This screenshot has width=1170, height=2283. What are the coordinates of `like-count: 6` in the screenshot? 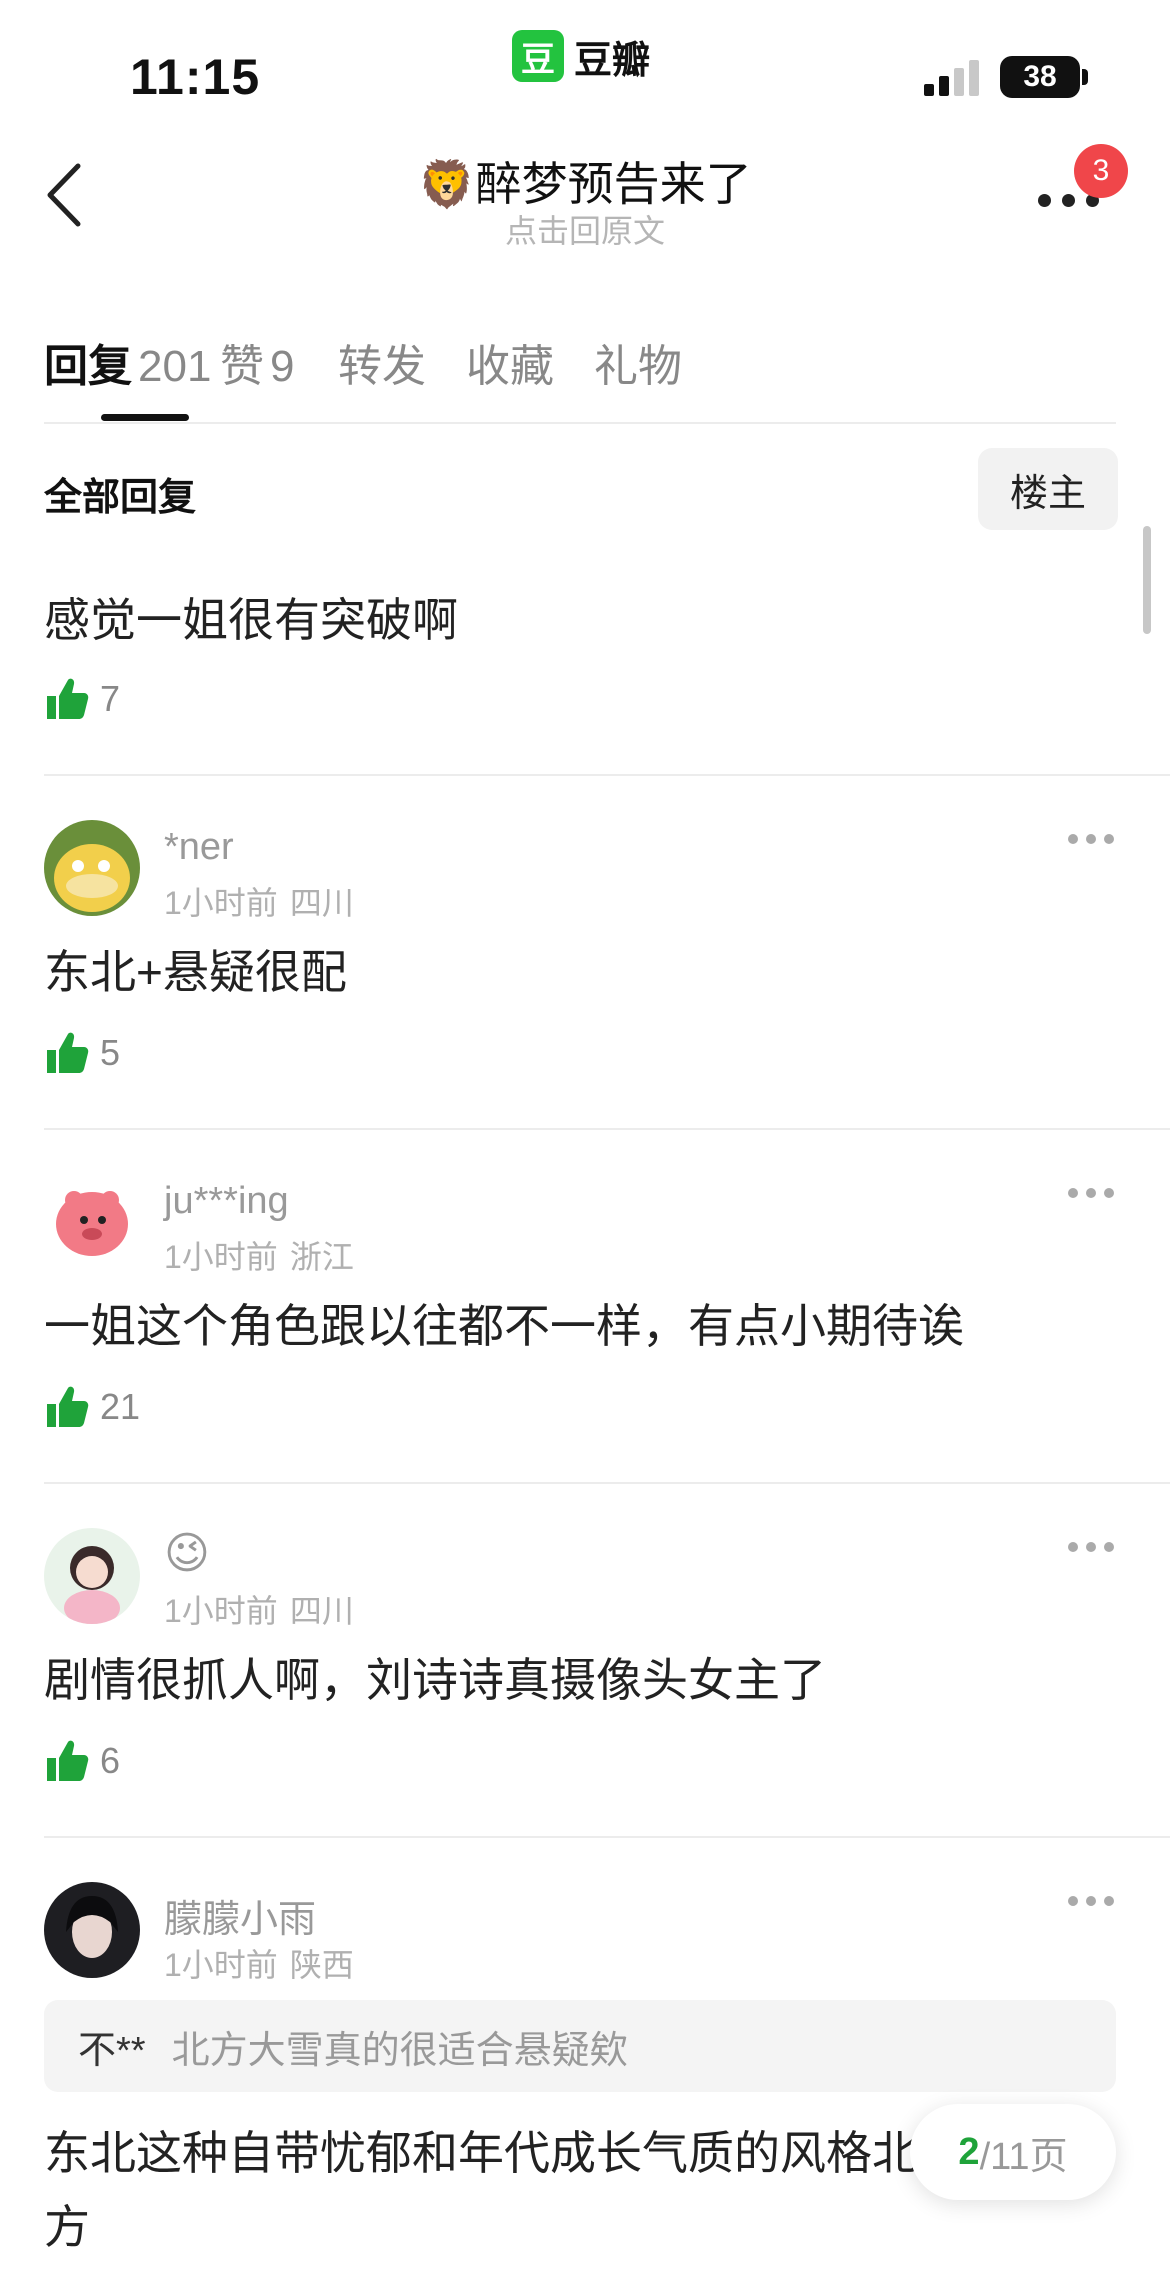 It's located at (110, 1760).